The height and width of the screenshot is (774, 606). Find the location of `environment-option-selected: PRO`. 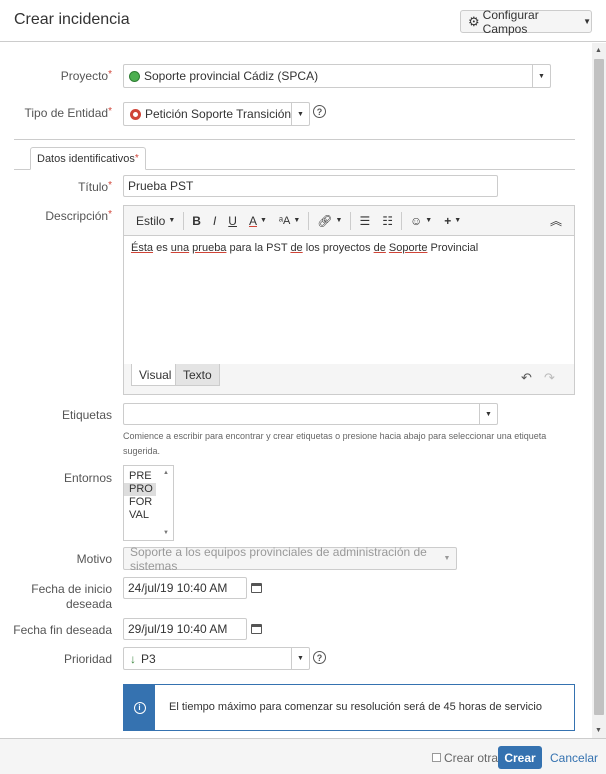

environment-option-selected: PRO is located at coordinates (140, 489).